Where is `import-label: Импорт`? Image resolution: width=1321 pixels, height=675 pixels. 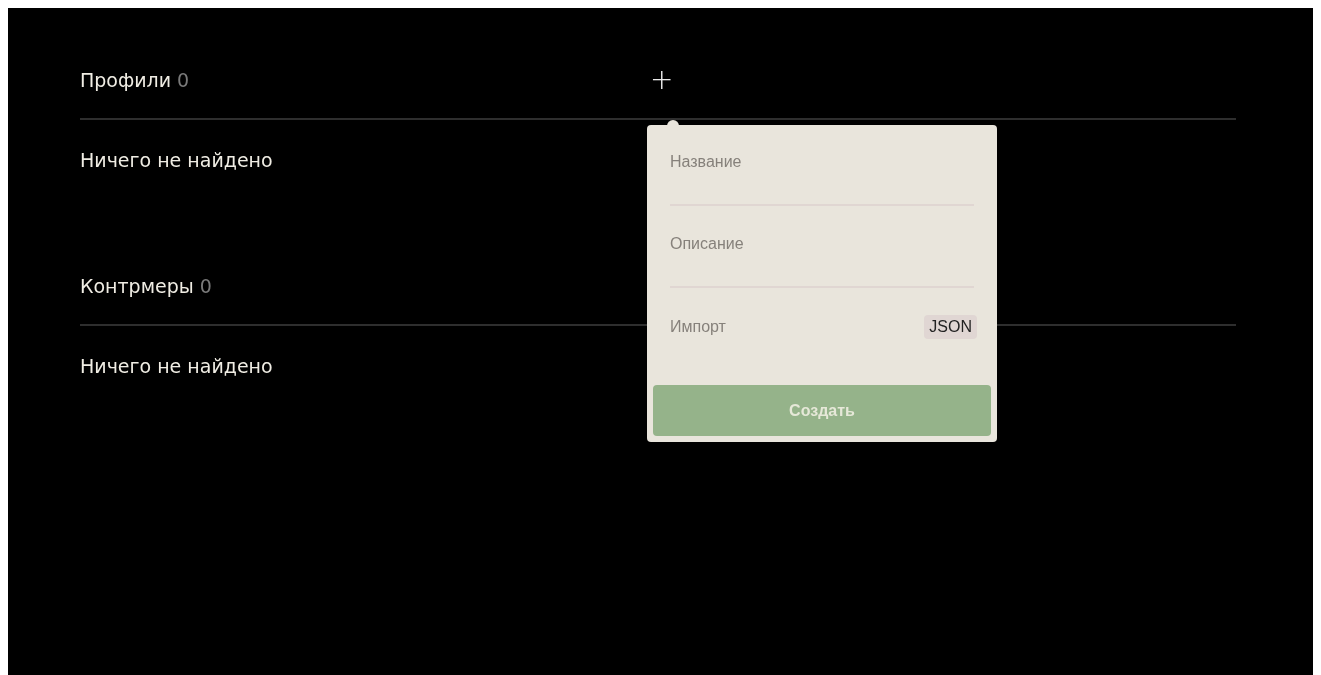 import-label: Импорт is located at coordinates (698, 327).